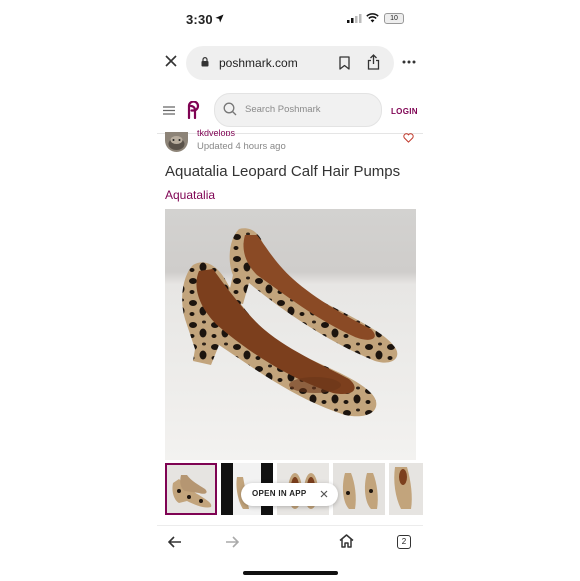 The image size is (580, 581). Describe the element at coordinates (199, 19) in the screenshot. I see `status-time: 3:30` at that location.